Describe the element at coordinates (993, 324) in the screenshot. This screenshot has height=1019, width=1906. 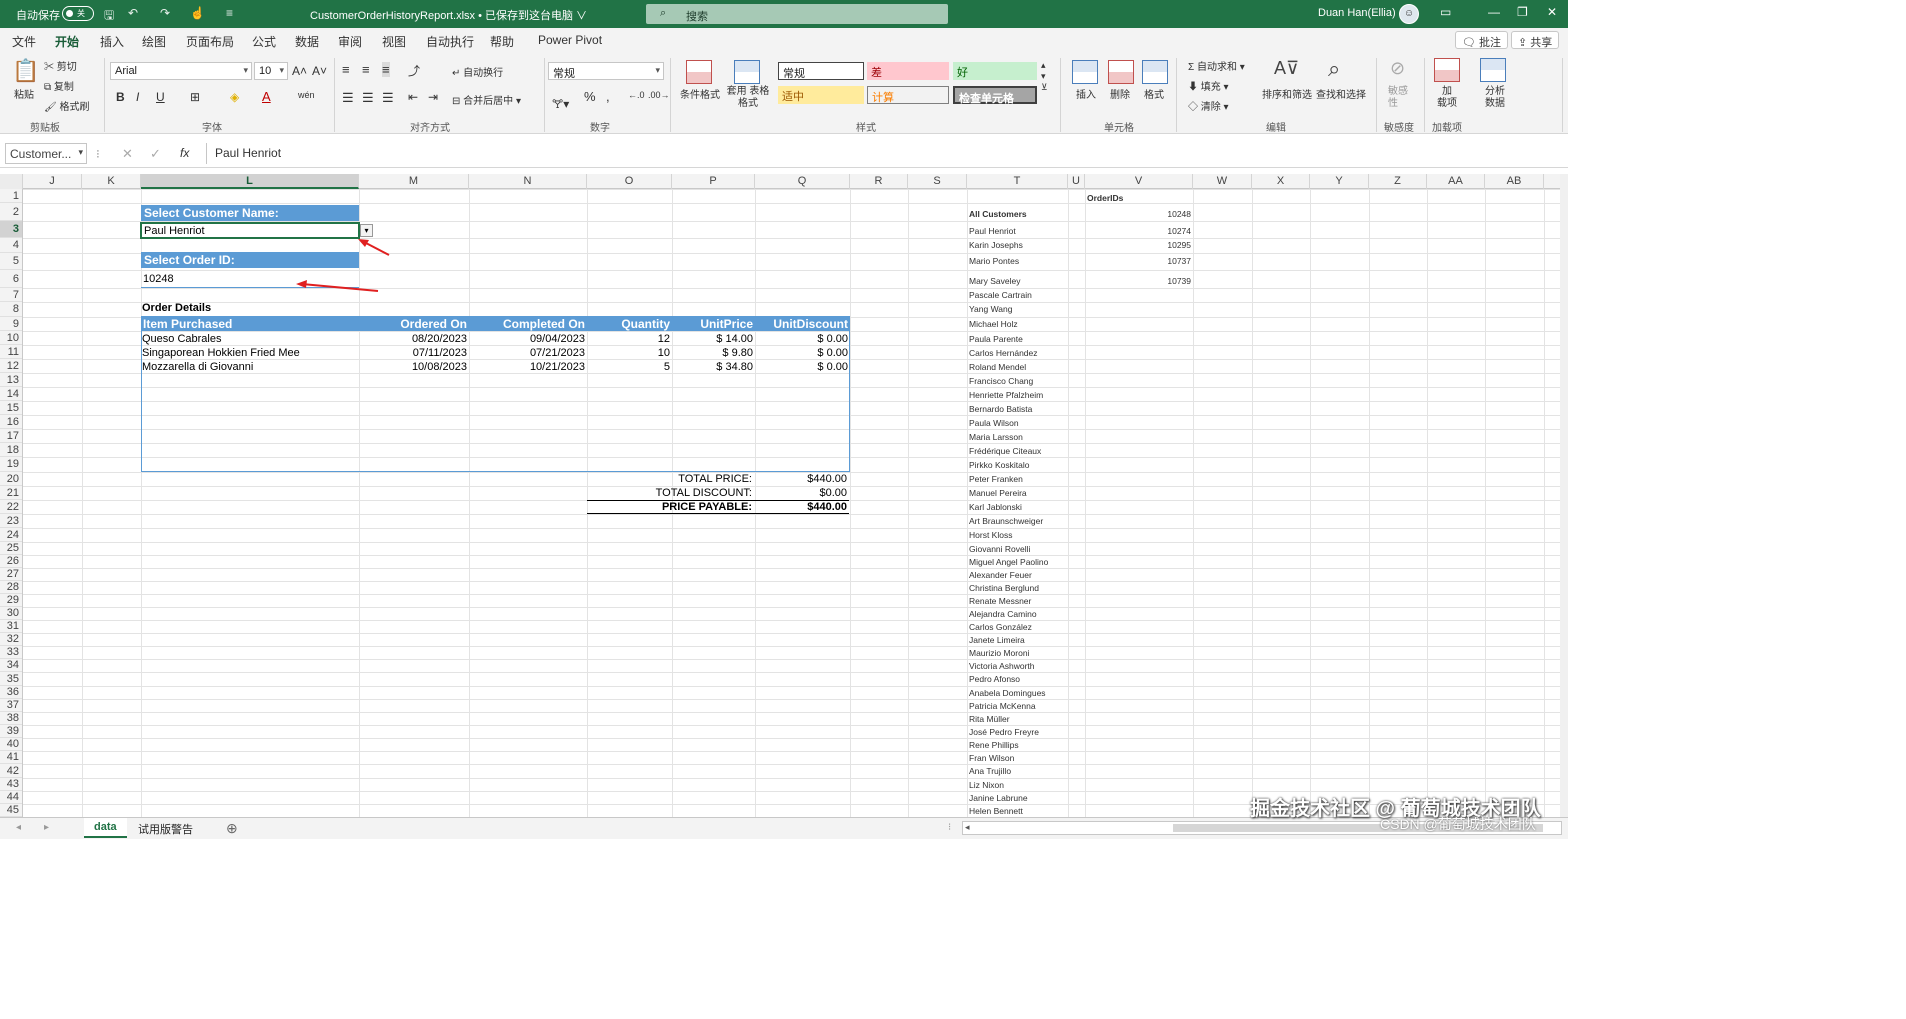
I see `customer-list-item: Michael Holz` at that location.